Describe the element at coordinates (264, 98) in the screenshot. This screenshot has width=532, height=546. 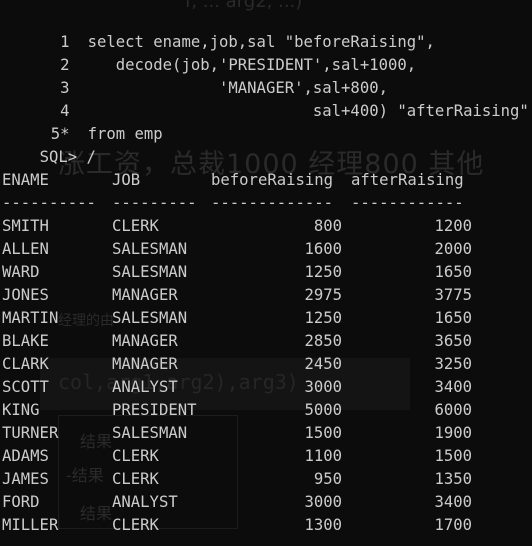
I see `sql-line: 4 sal+400) "afterRaising"` at that location.